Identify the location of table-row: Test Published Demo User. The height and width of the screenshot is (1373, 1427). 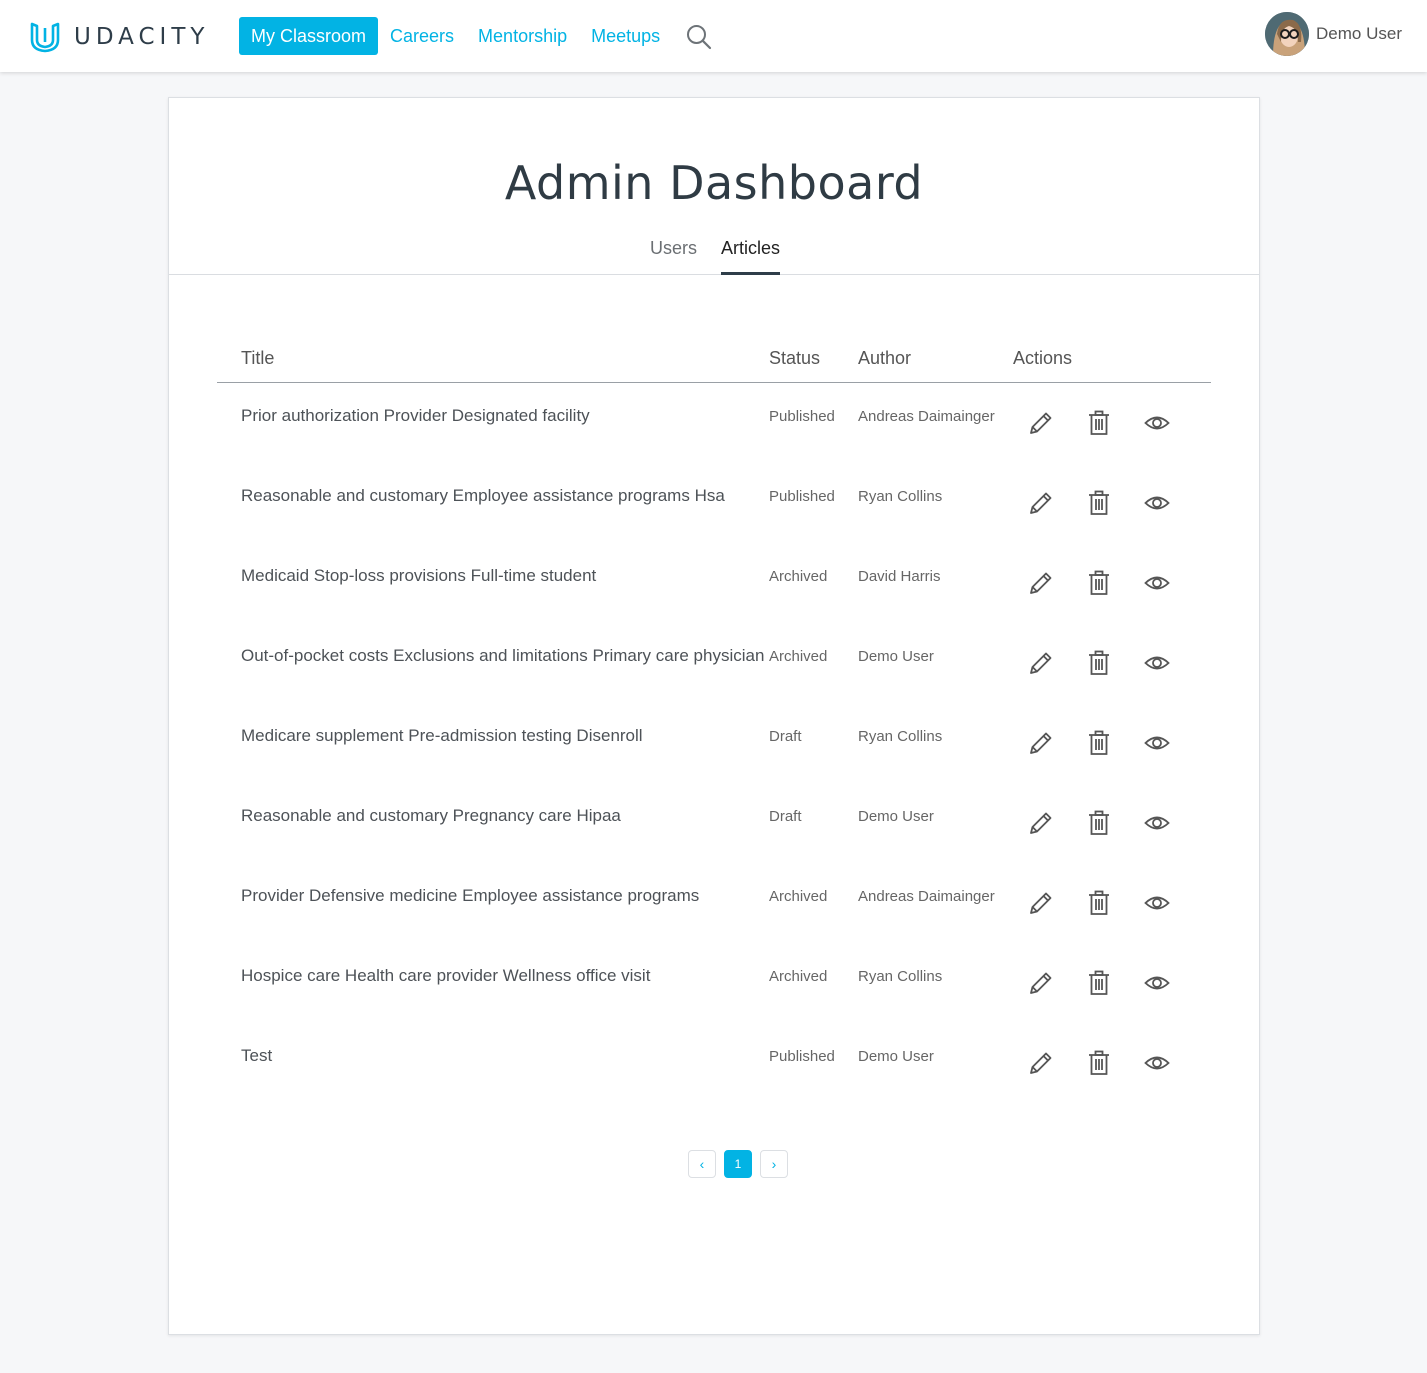
(714, 1063).